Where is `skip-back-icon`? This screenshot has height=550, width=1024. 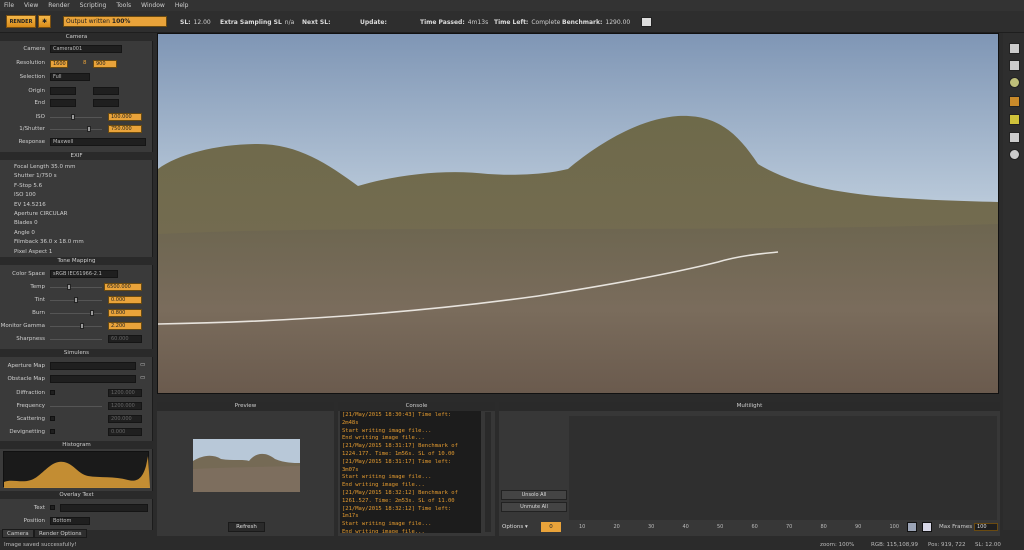 skip-back-icon is located at coordinates (912, 527).